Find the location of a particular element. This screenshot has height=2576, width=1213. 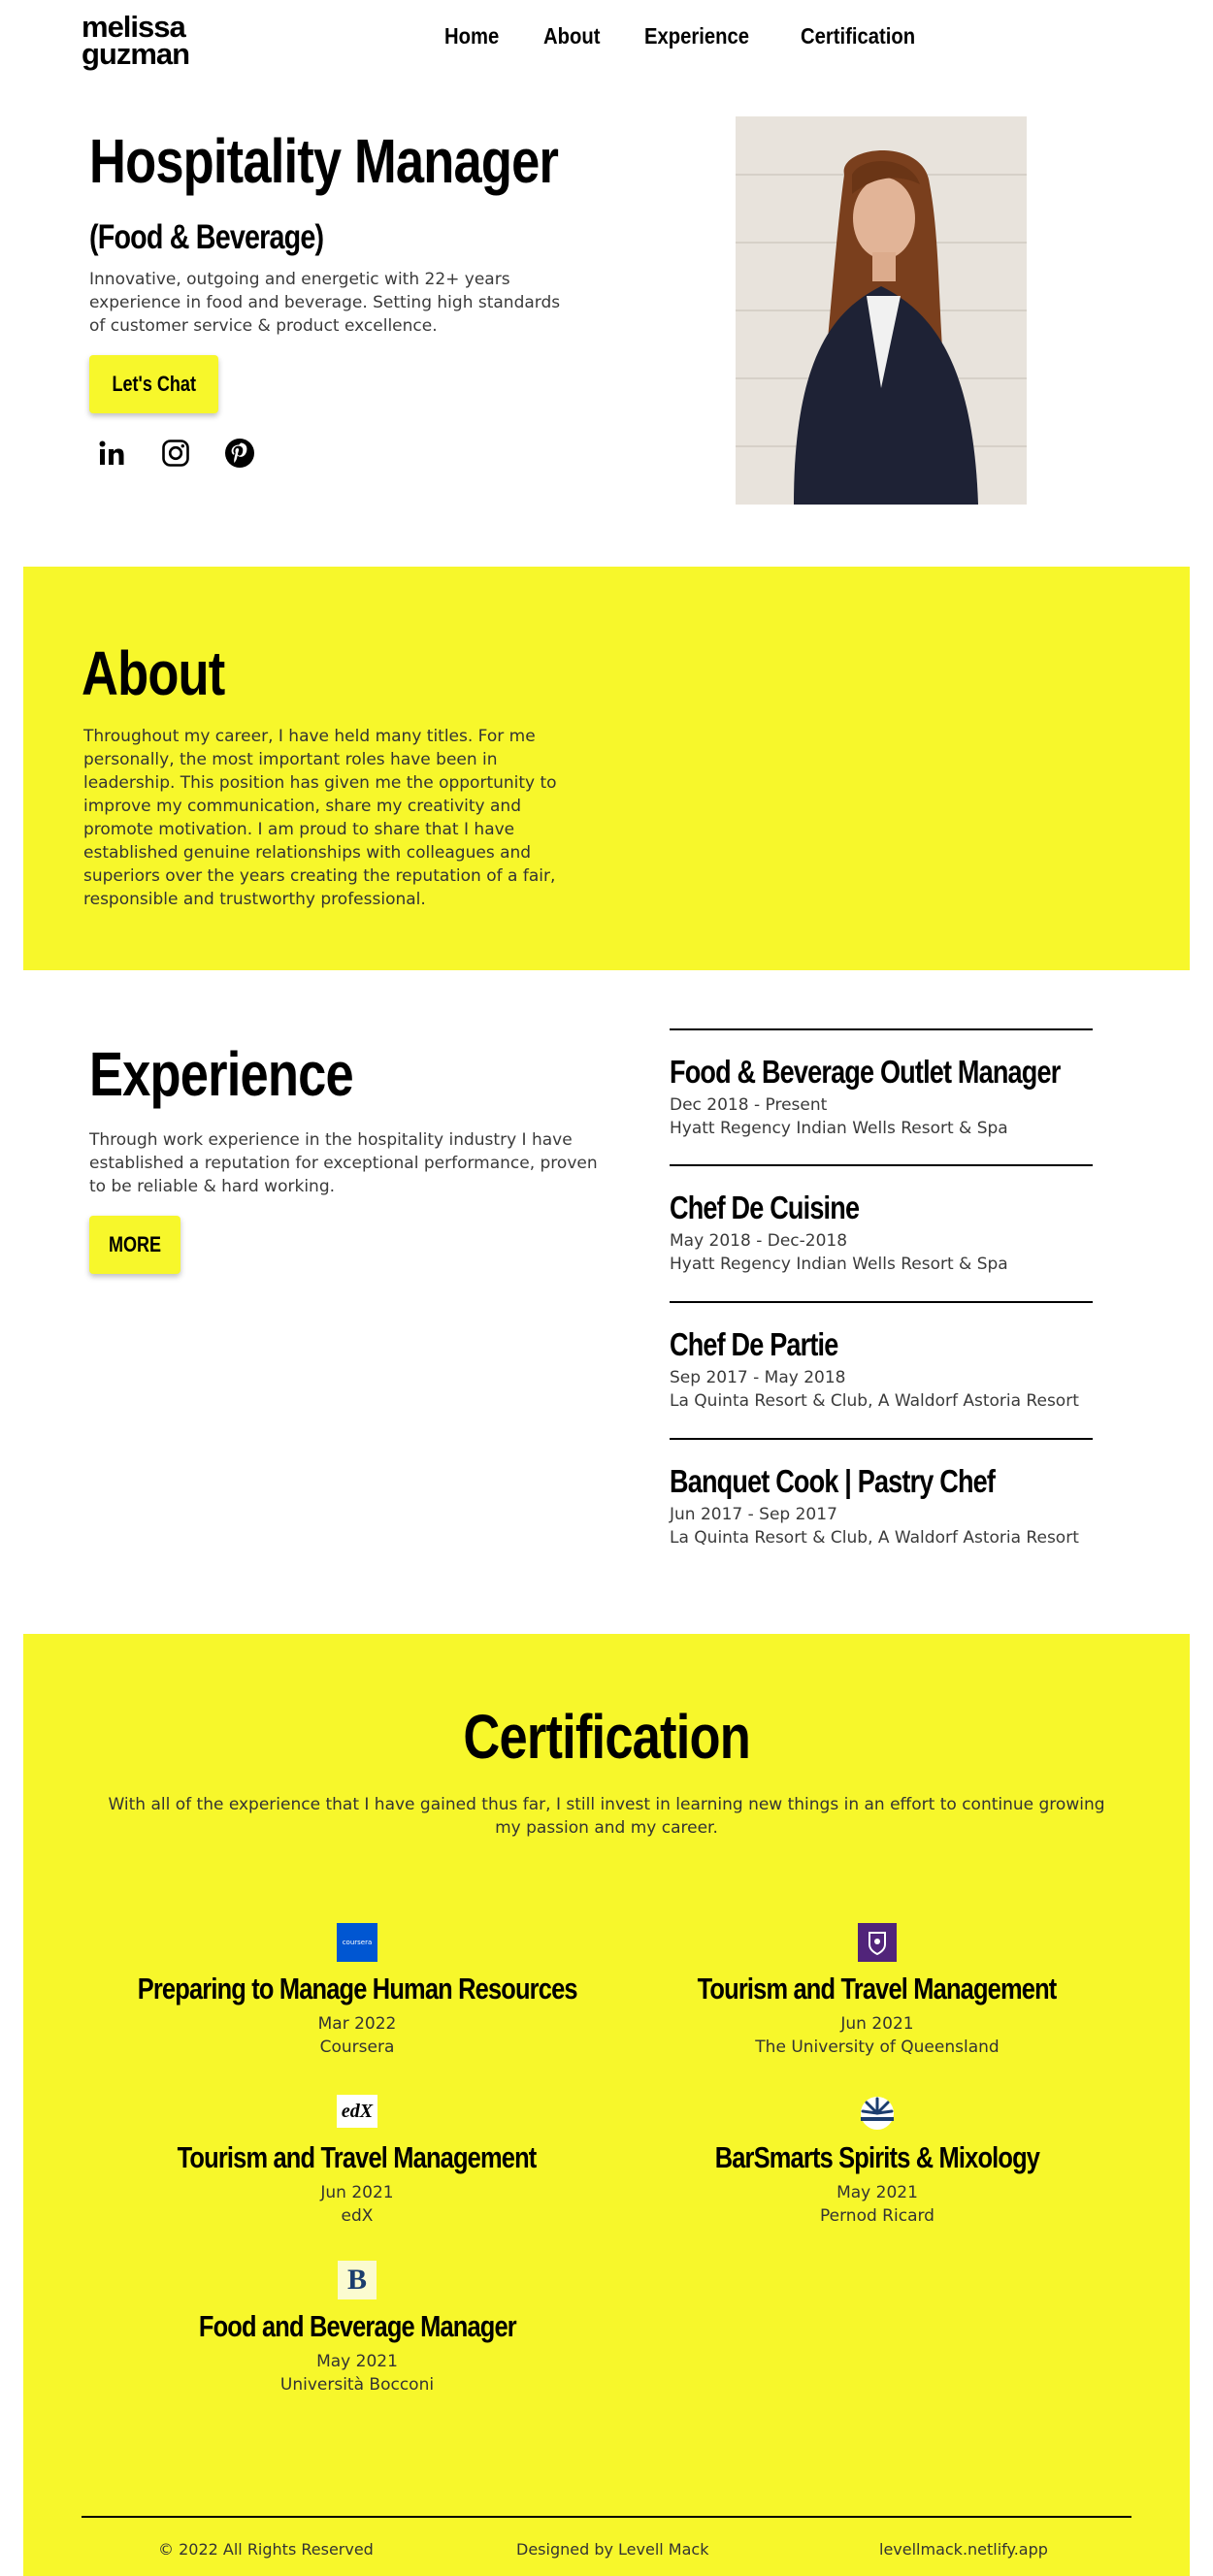

certification-title-text: Certification is located at coordinates (606, 1737).